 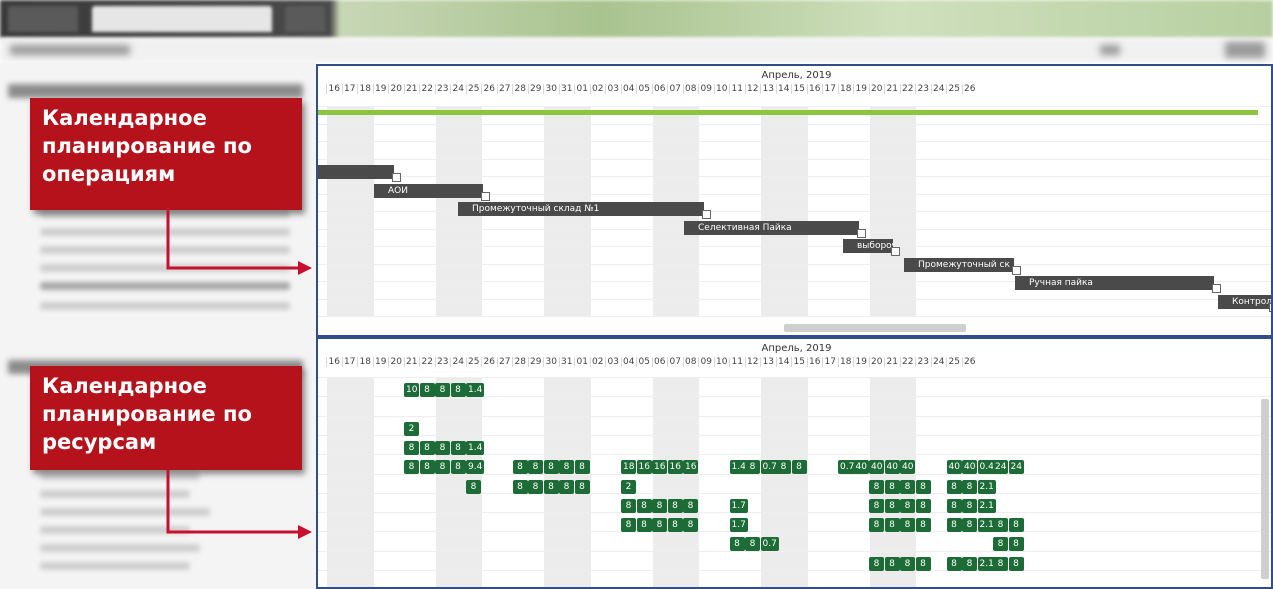 I want to click on operation-bar: Ручная пайка, so click(x=1114, y=283).